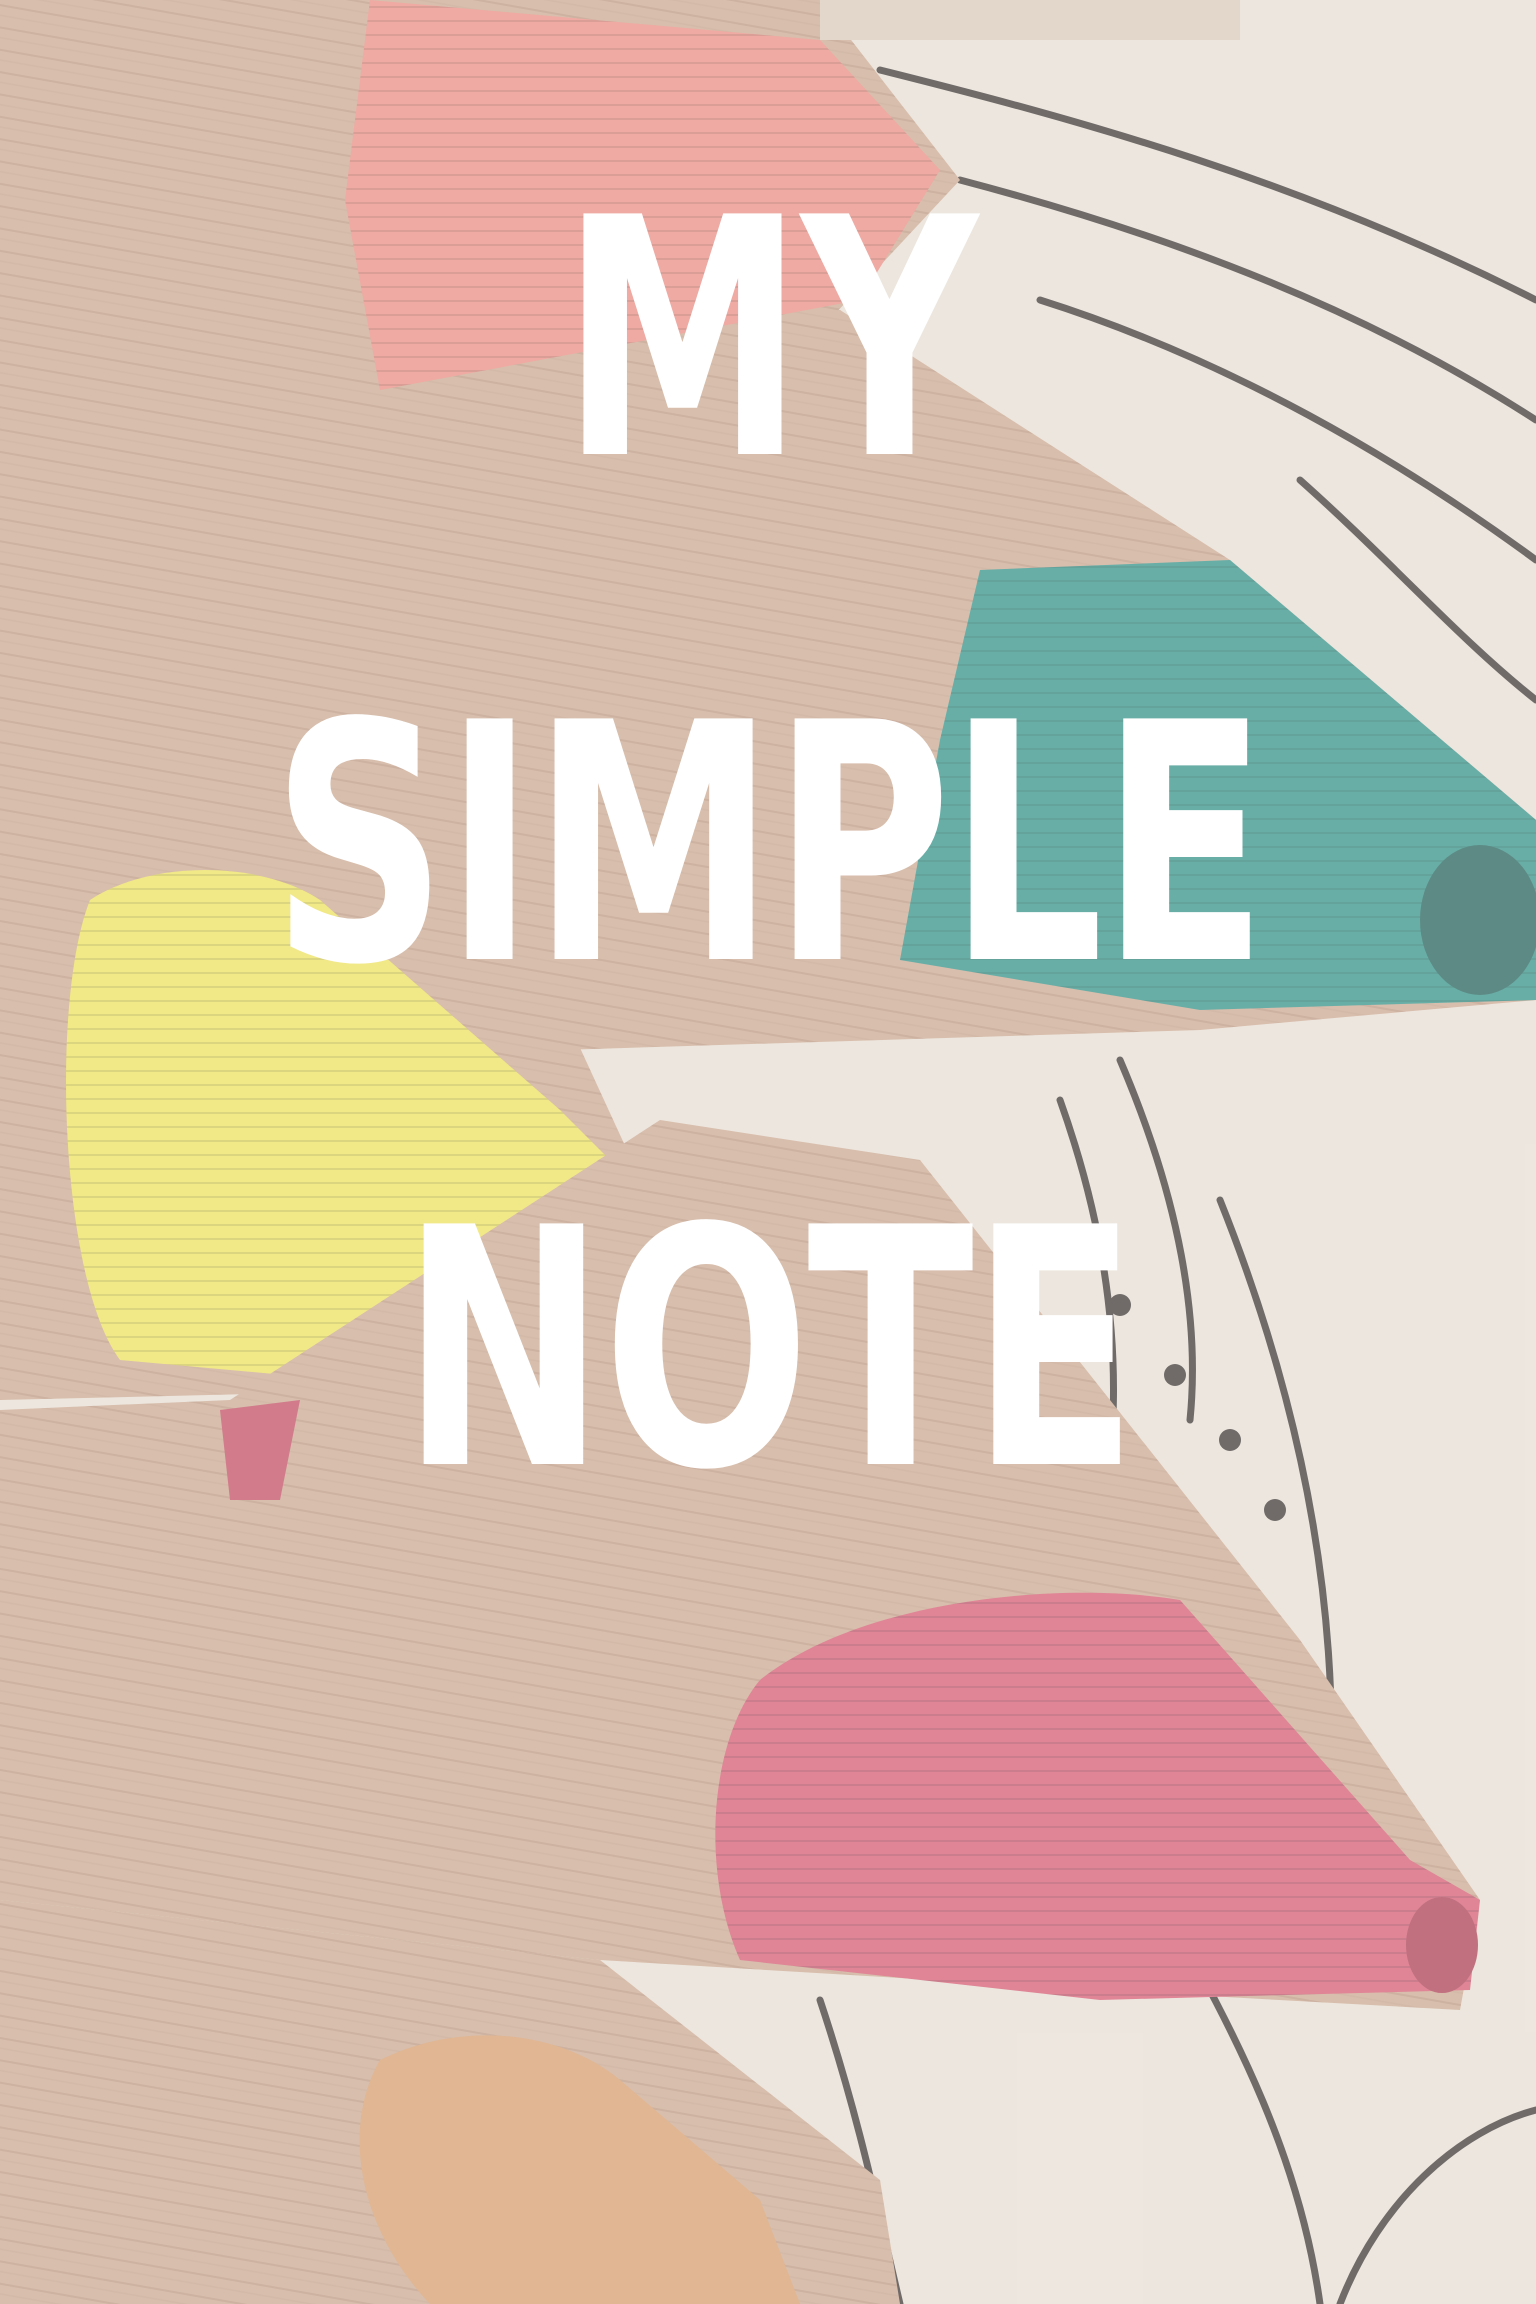 This screenshot has width=1536, height=2304. What do you see at coordinates (769, 845) in the screenshot?
I see `title-line-2: SIMPLE` at bounding box center [769, 845].